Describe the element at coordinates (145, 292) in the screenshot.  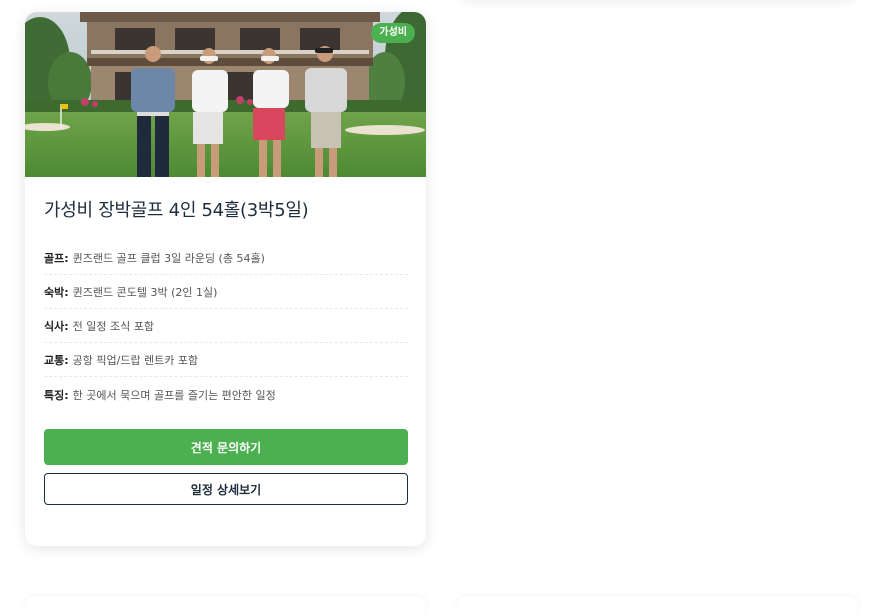
I see `detail-value: 퀸즈랜드 콘도텔 3박 (2인 1실)` at that location.